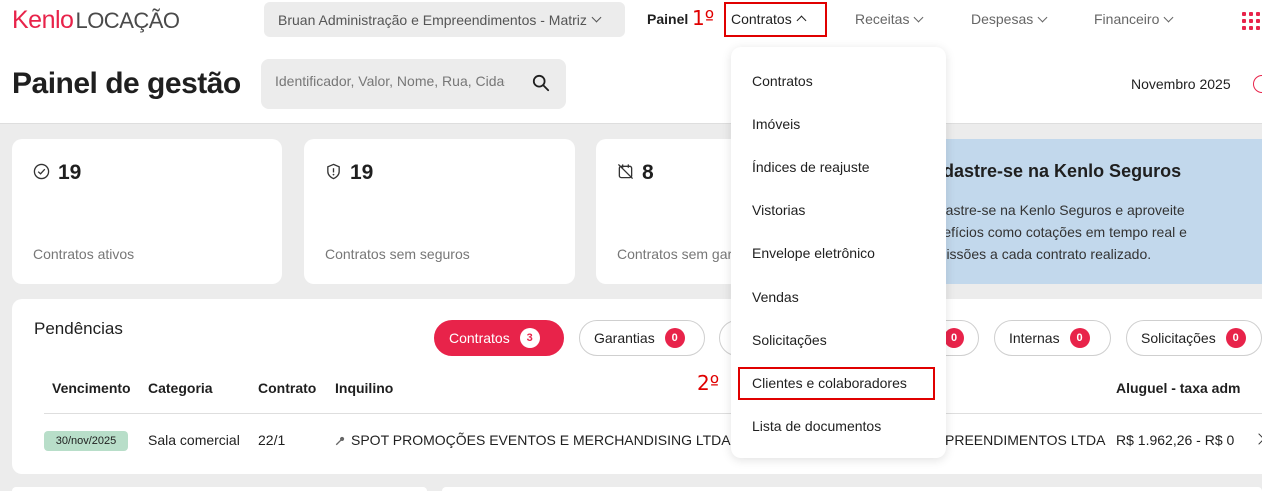 Image resolution: width=1262 pixels, height=491 pixels. Describe the element at coordinates (708, 383) in the screenshot. I see `annotation-step-2: 2º` at that location.